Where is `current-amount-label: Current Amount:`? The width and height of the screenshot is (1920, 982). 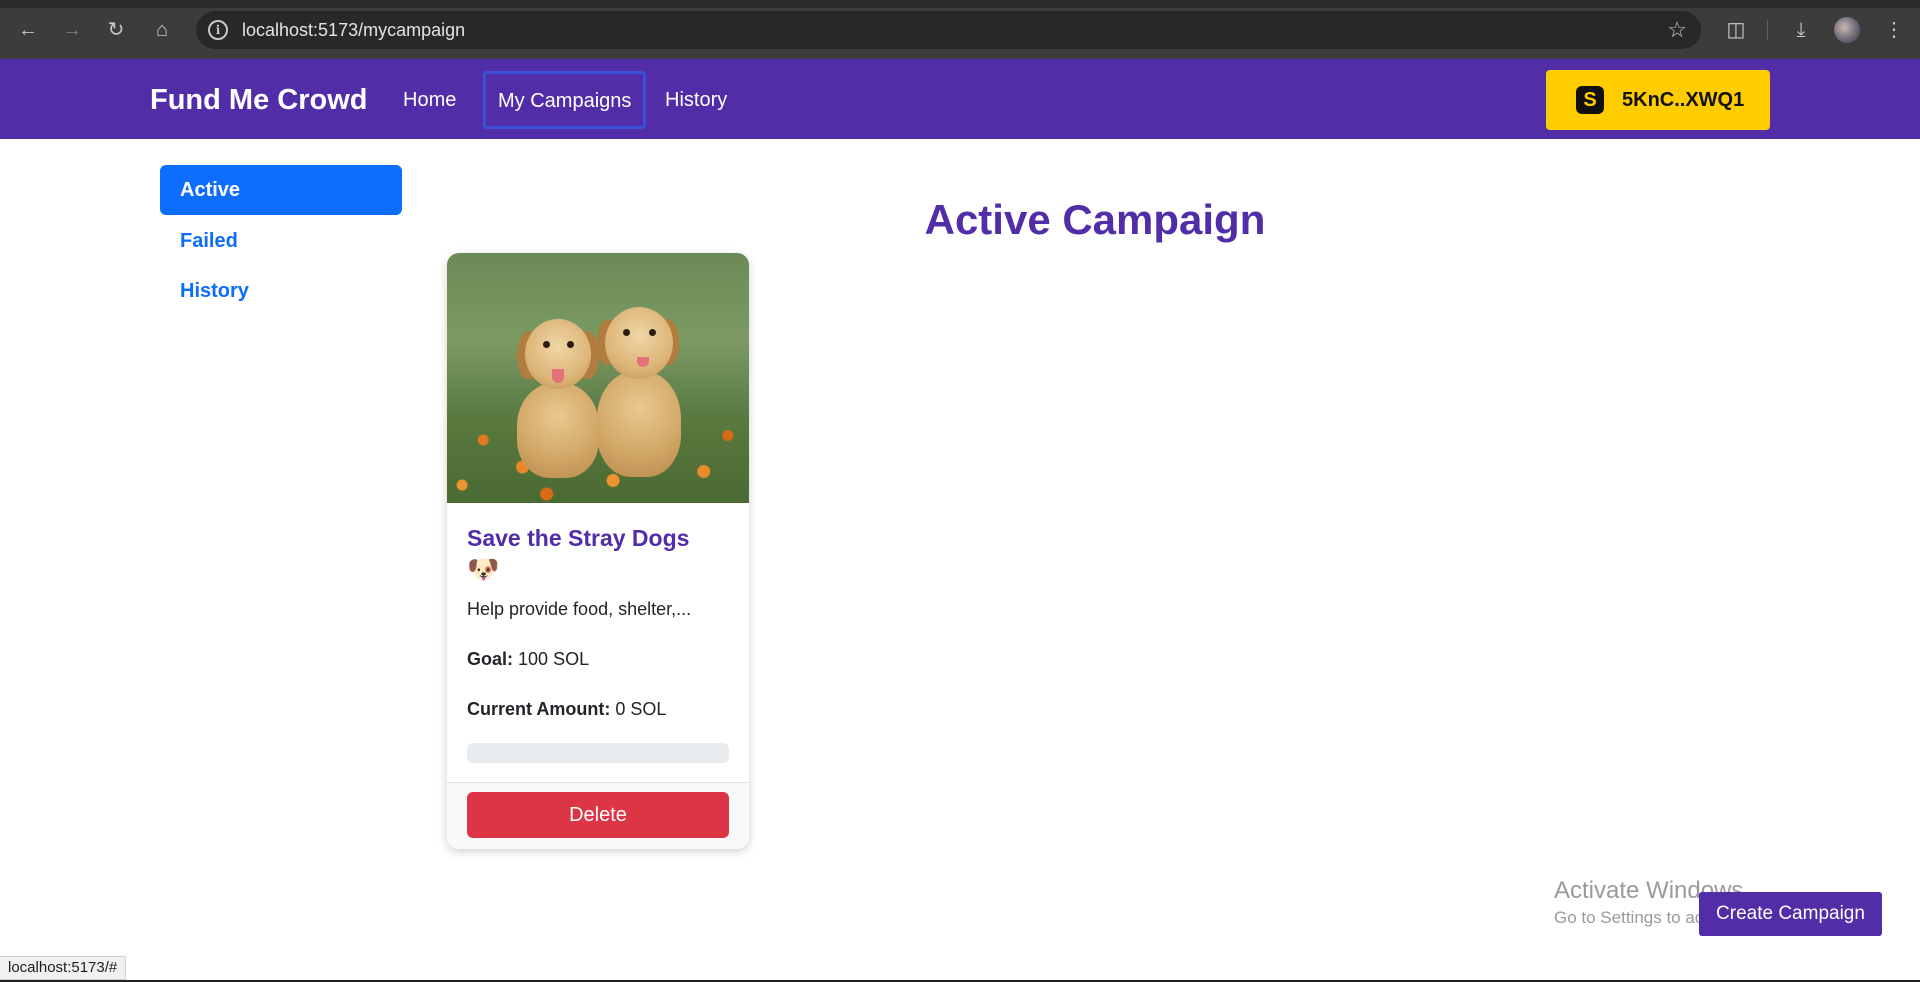 current-amount-label: Current Amount: is located at coordinates (539, 709).